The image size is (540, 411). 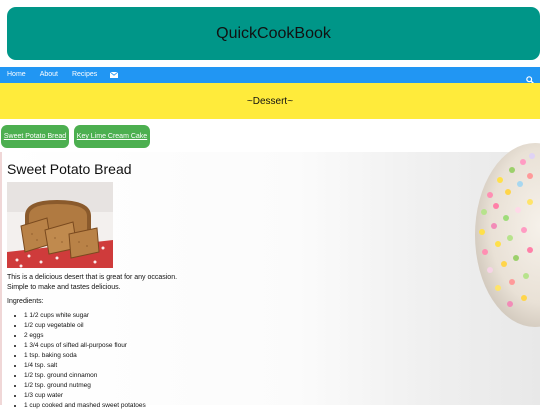 I want to click on cake-pop-image, so click(x=507, y=235).